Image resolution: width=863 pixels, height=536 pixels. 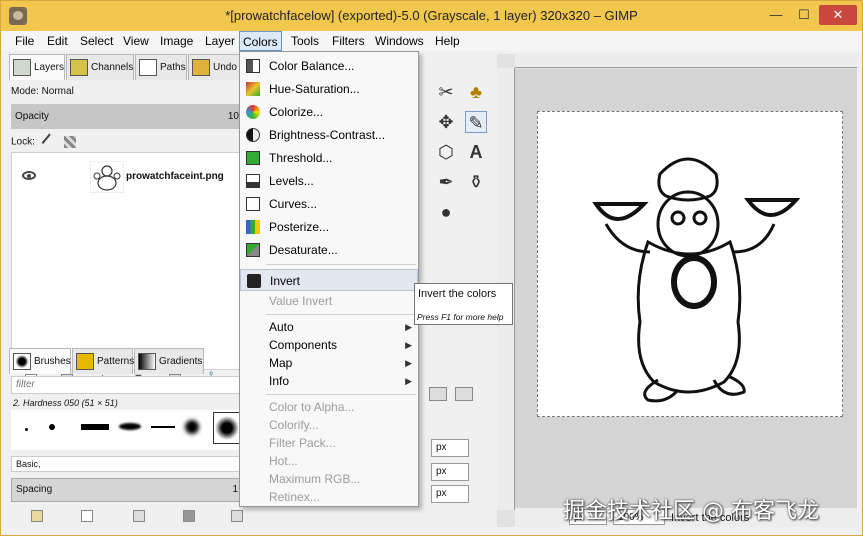 I want to click on lock-pixels-icon, so click(x=50, y=142).